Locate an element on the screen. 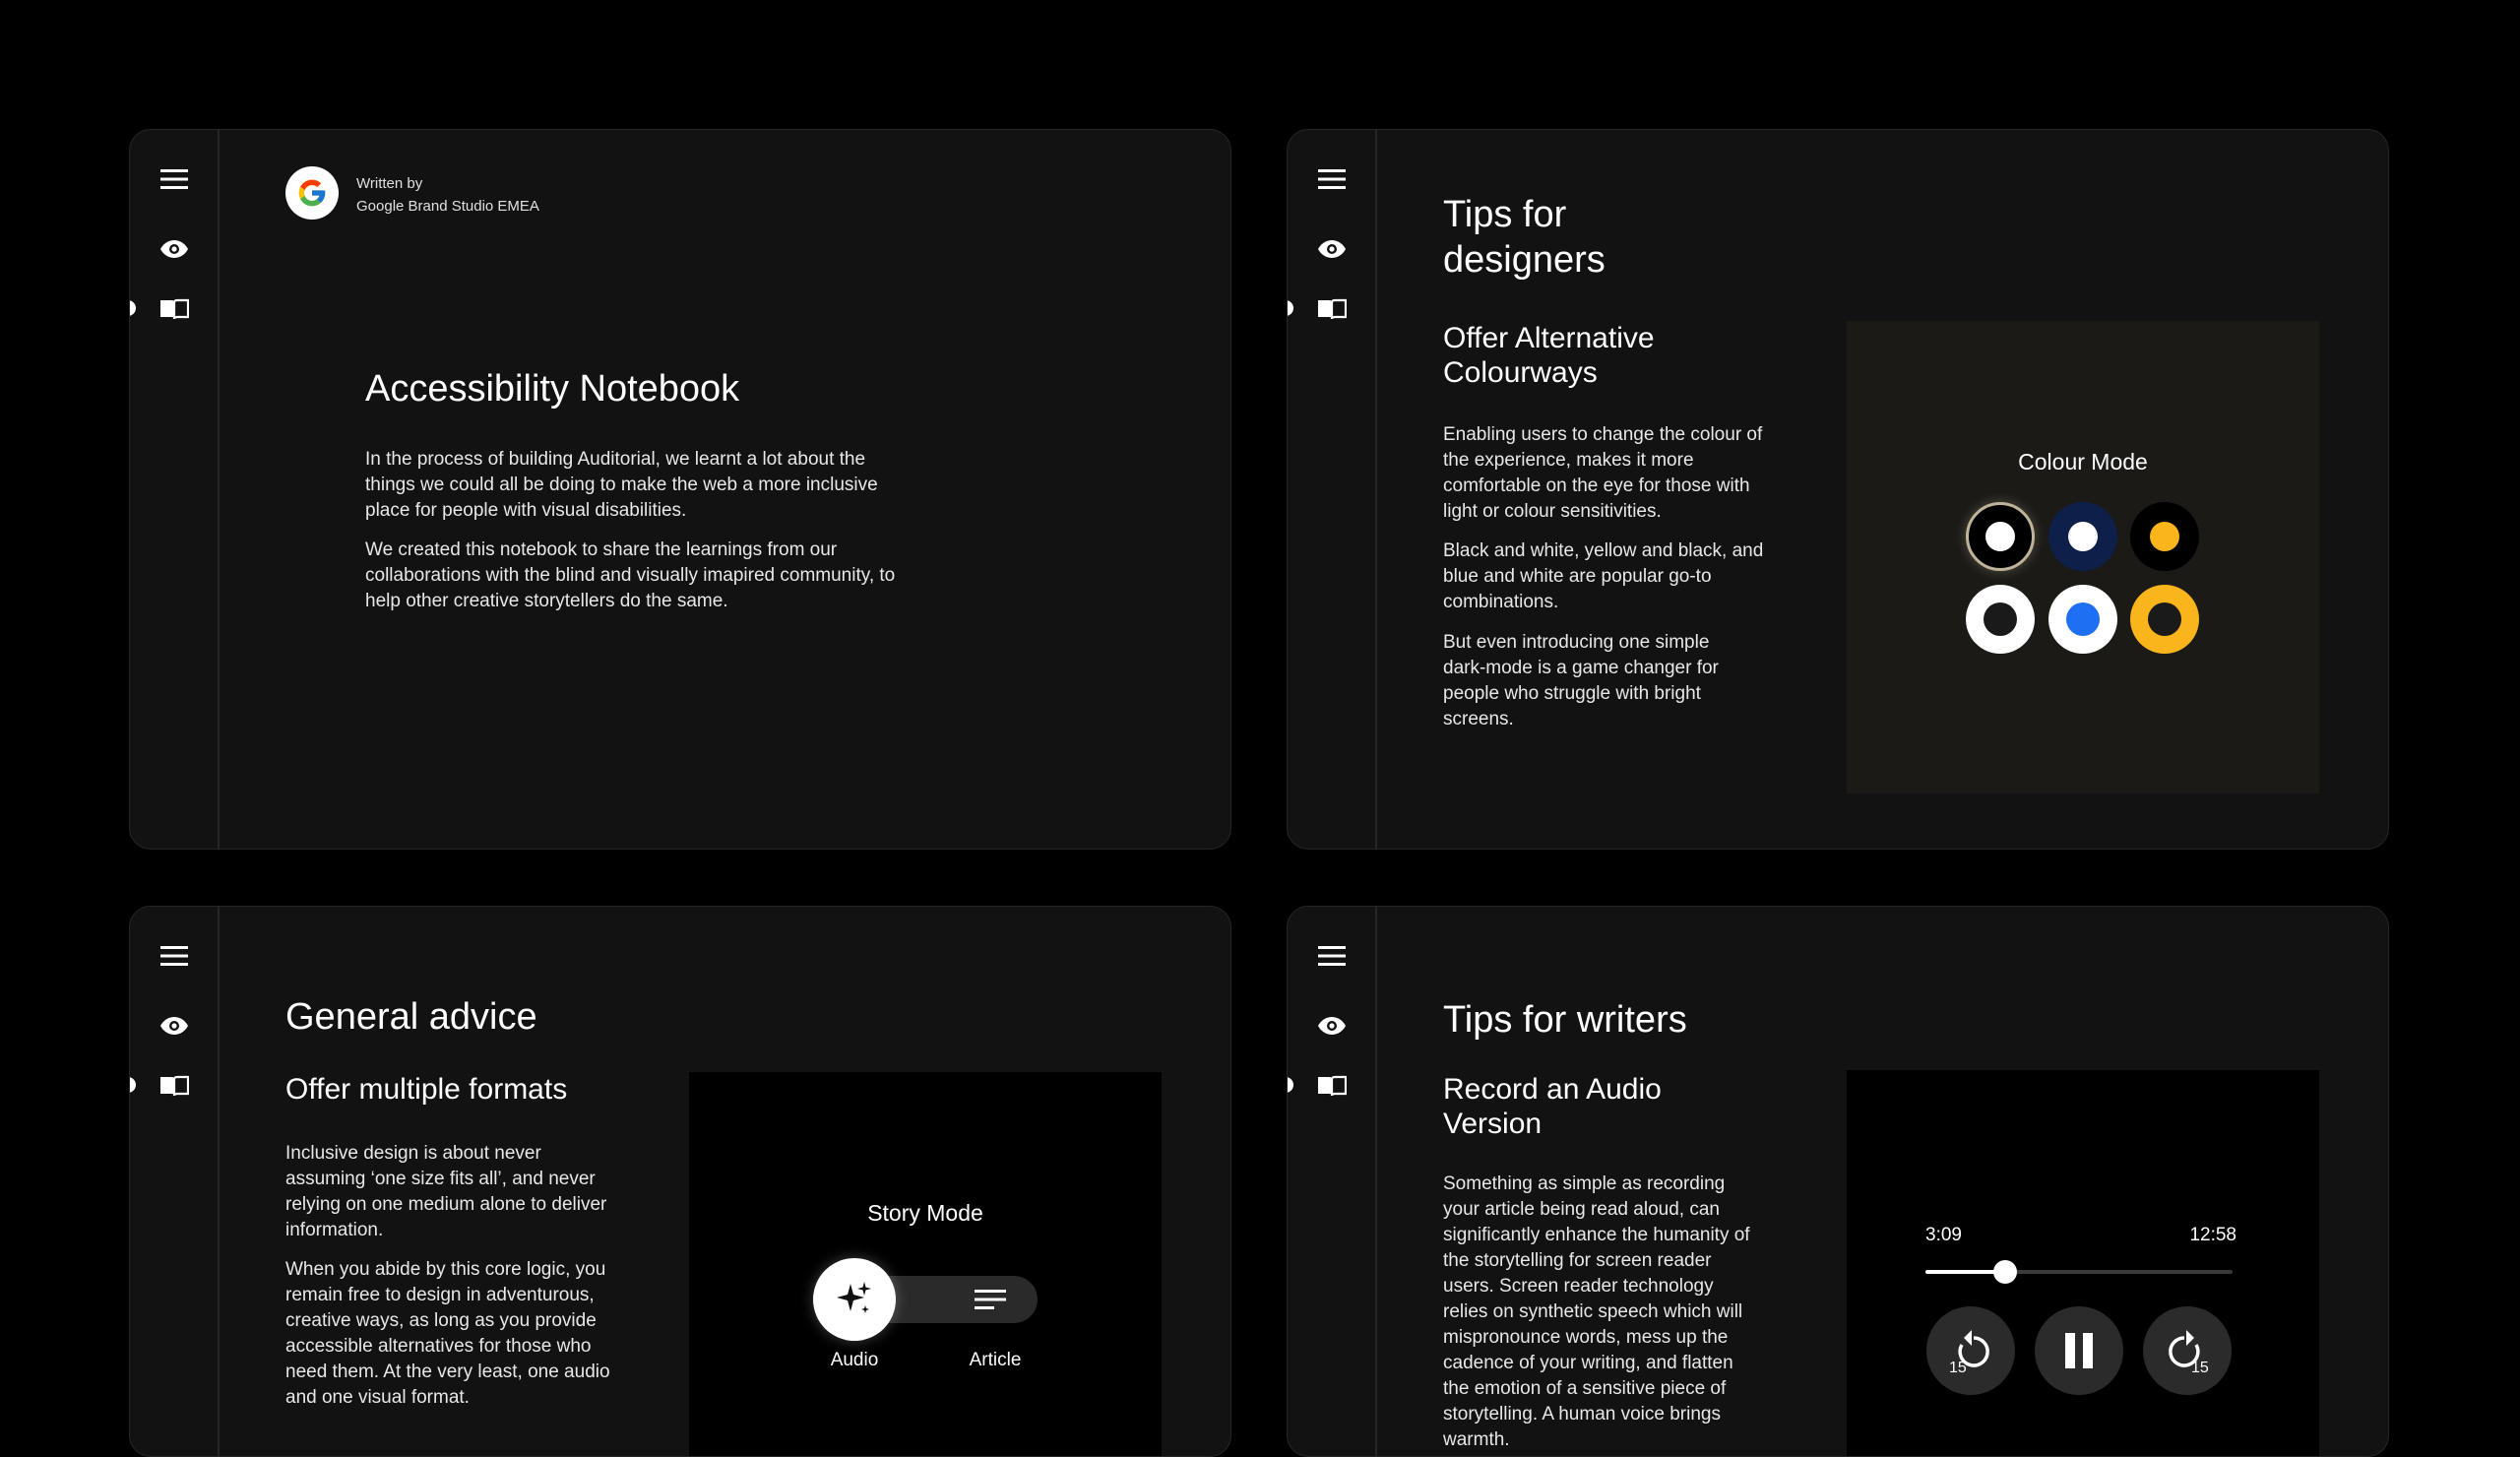  swatch-black-on-yellow is located at coordinates (2164, 619).